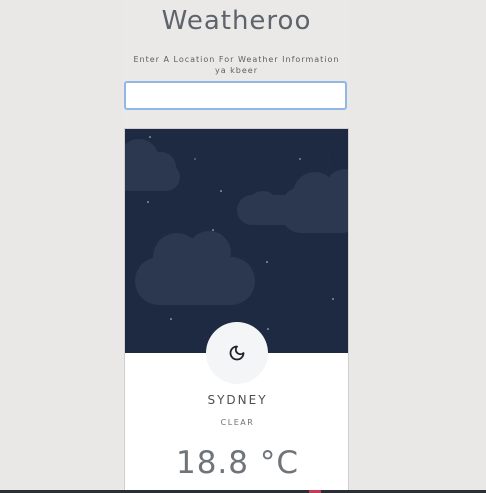  I want to click on moon-icon, so click(237, 353).